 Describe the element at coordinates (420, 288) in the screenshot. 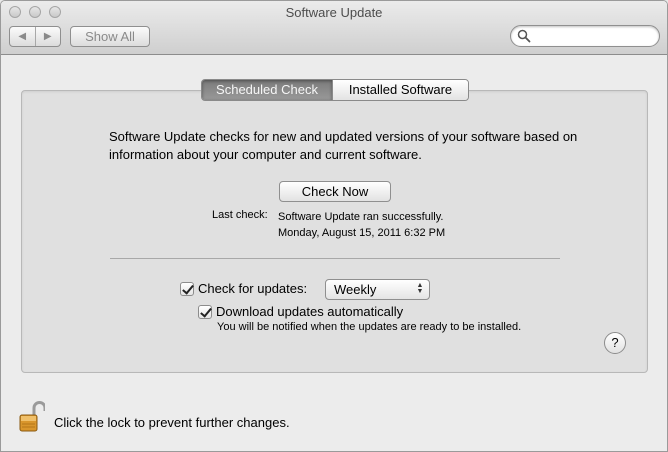

I see `chevron-updown-icon: ▲ ▼` at that location.